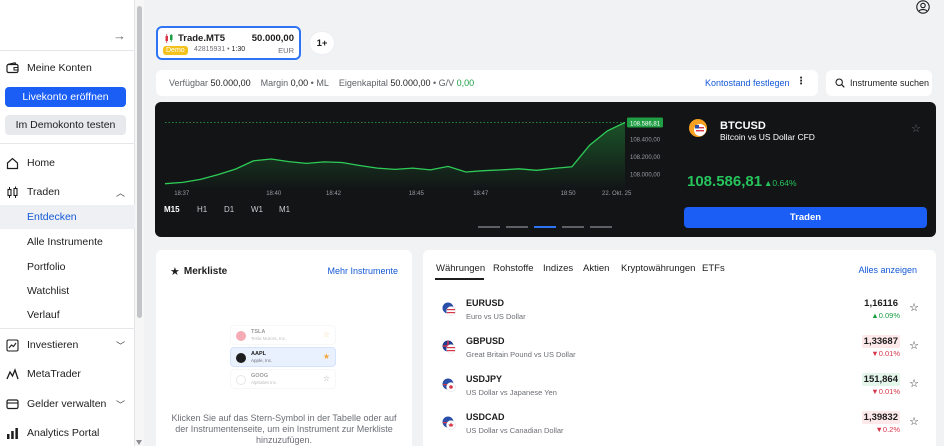 Image resolution: width=944 pixels, height=446 pixels. I want to click on sidebar-item-gelder-verwalten: Gelder verwalten ﹀, so click(67, 404).